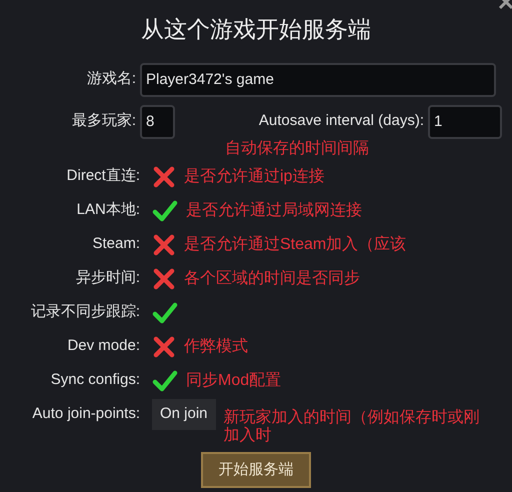 The image size is (512, 492). I want to click on field-label: 最多玩家:, so click(103, 121).